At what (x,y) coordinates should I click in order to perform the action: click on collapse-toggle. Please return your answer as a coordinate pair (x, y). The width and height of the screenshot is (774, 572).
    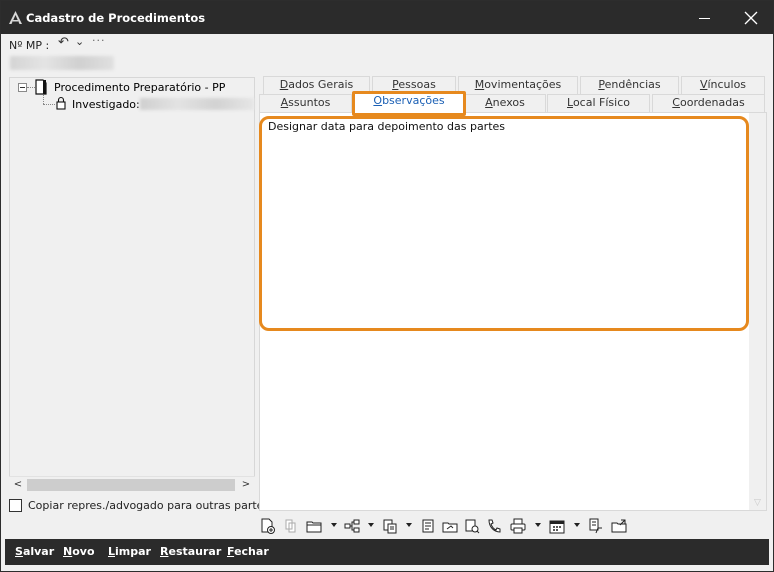
    Looking at the image, I should click on (22, 87).